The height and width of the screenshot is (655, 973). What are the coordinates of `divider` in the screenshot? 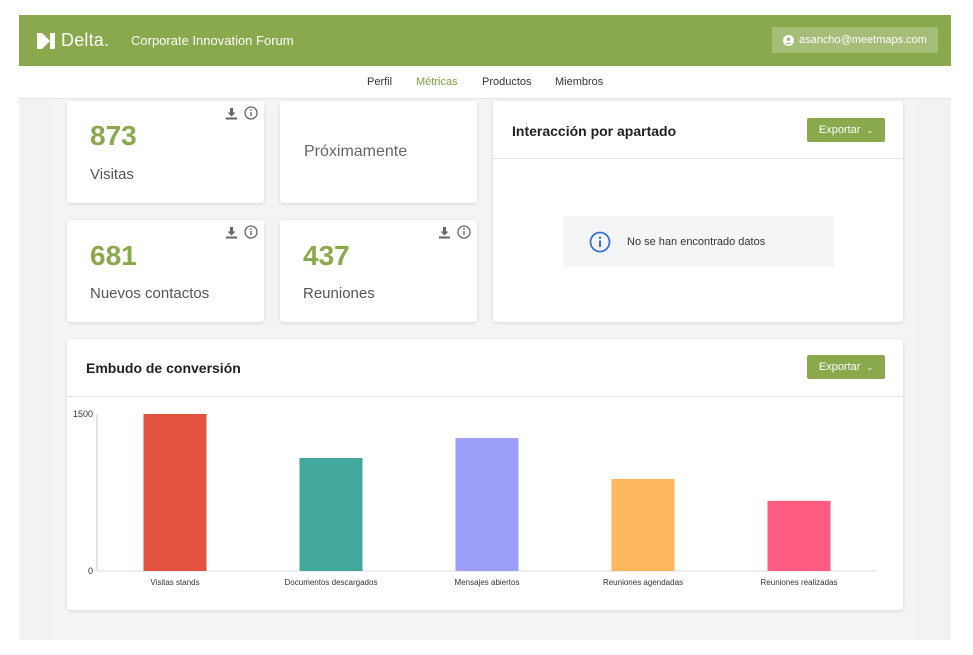 It's located at (698, 158).